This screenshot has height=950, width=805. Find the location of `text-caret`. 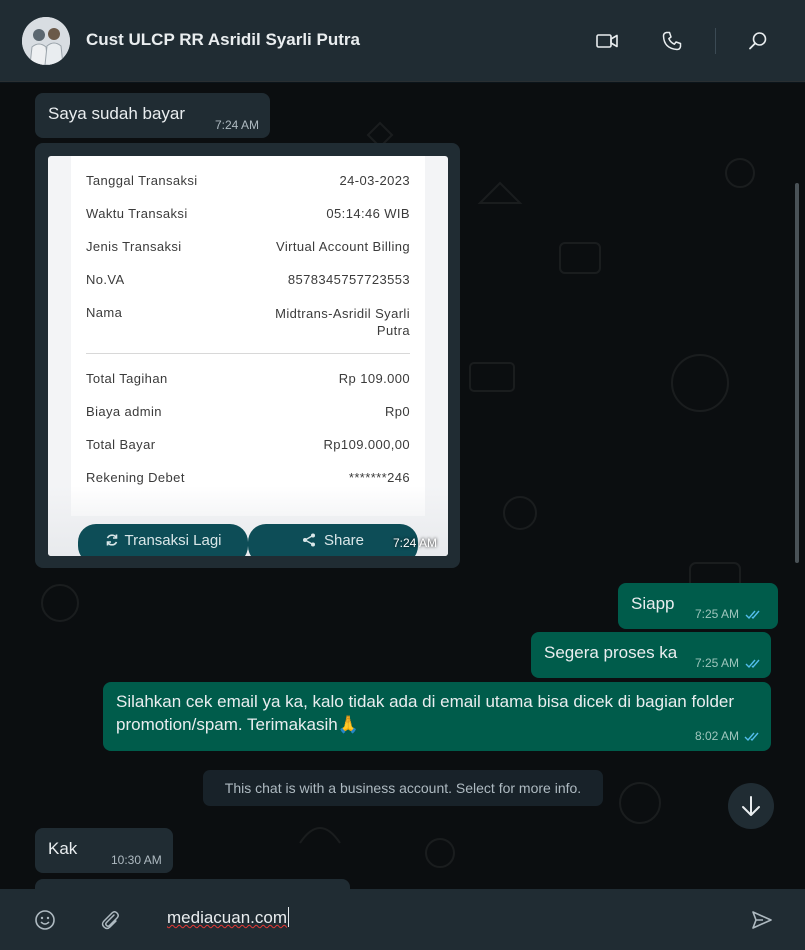

text-caret is located at coordinates (289, 917).